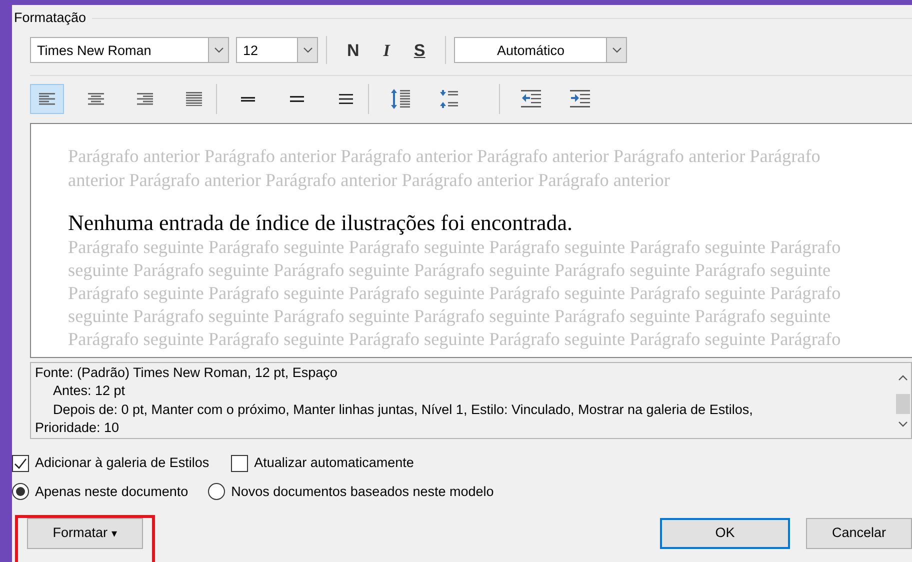 The width and height of the screenshot is (912, 562). What do you see at coordinates (362, 492) in the screenshot?
I see `radio-label: Novos documentos baseados neste modelo` at bounding box center [362, 492].